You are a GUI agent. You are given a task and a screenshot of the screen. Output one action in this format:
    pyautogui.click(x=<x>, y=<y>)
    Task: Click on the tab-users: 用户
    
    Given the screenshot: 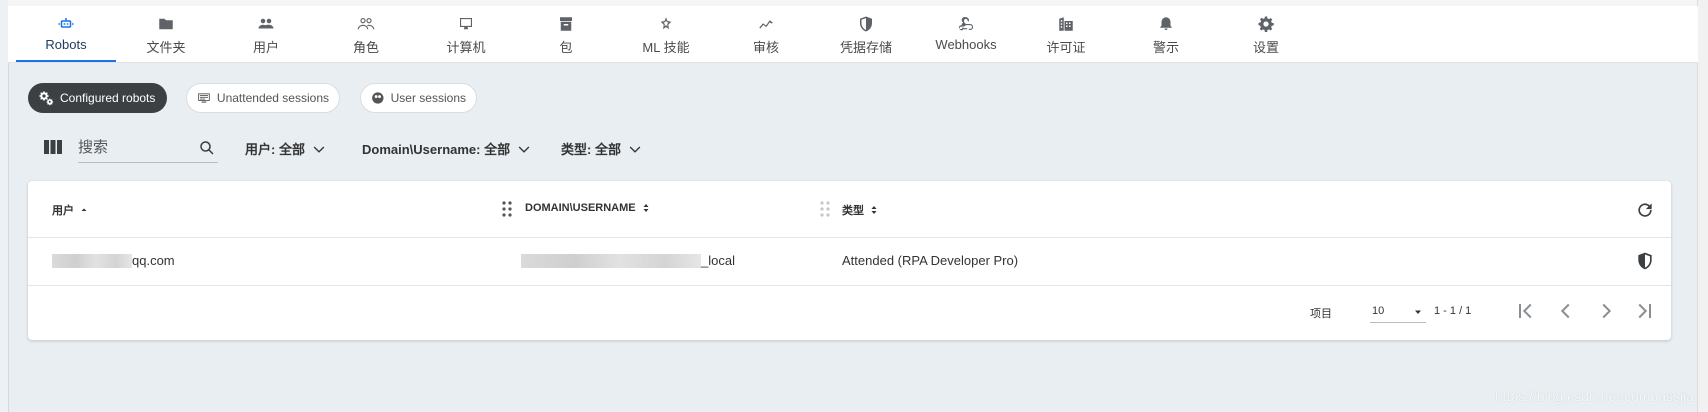 What is the action you would take?
    pyautogui.click(x=266, y=34)
    